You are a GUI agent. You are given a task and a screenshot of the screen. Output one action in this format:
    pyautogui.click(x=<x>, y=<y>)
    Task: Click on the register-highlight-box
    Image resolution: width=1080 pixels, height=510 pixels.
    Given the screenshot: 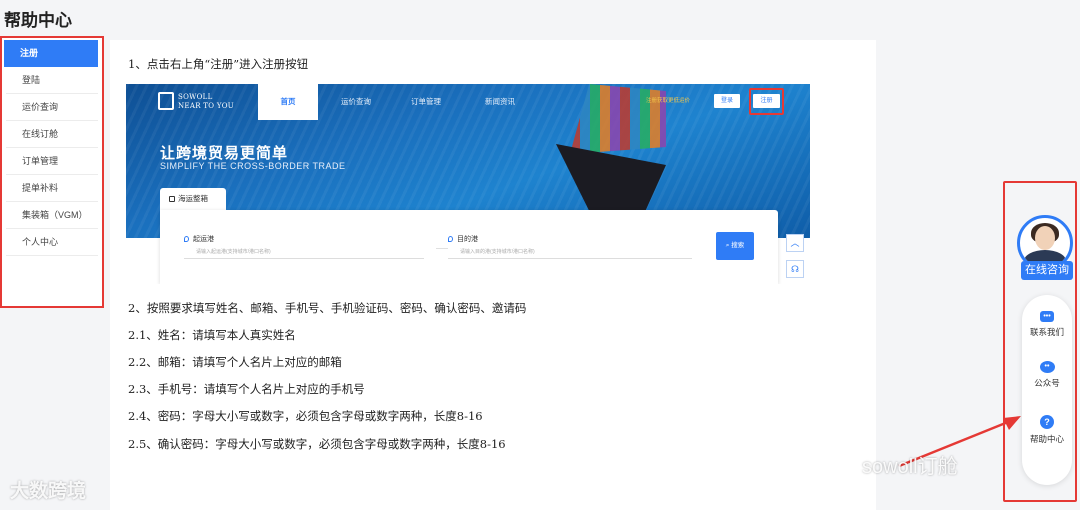 What is the action you would take?
    pyautogui.click(x=766, y=101)
    